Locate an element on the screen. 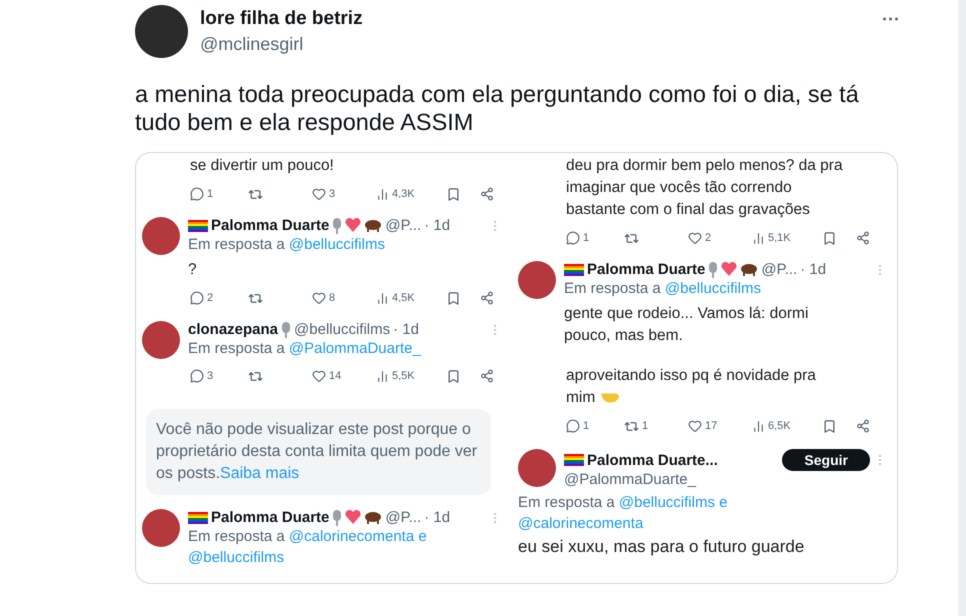 The height and width of the screenshot is (616, 966). repost-count: 1 is located at coordinates (645, 426).